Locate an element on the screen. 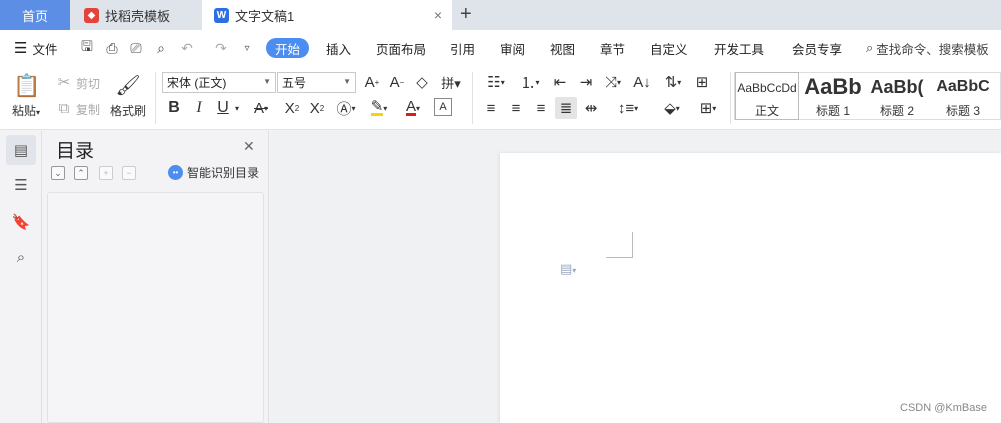 The image size is (1001, 423). highlight-color-icon: ✎ ▾ is located at coordinates (379, 108).